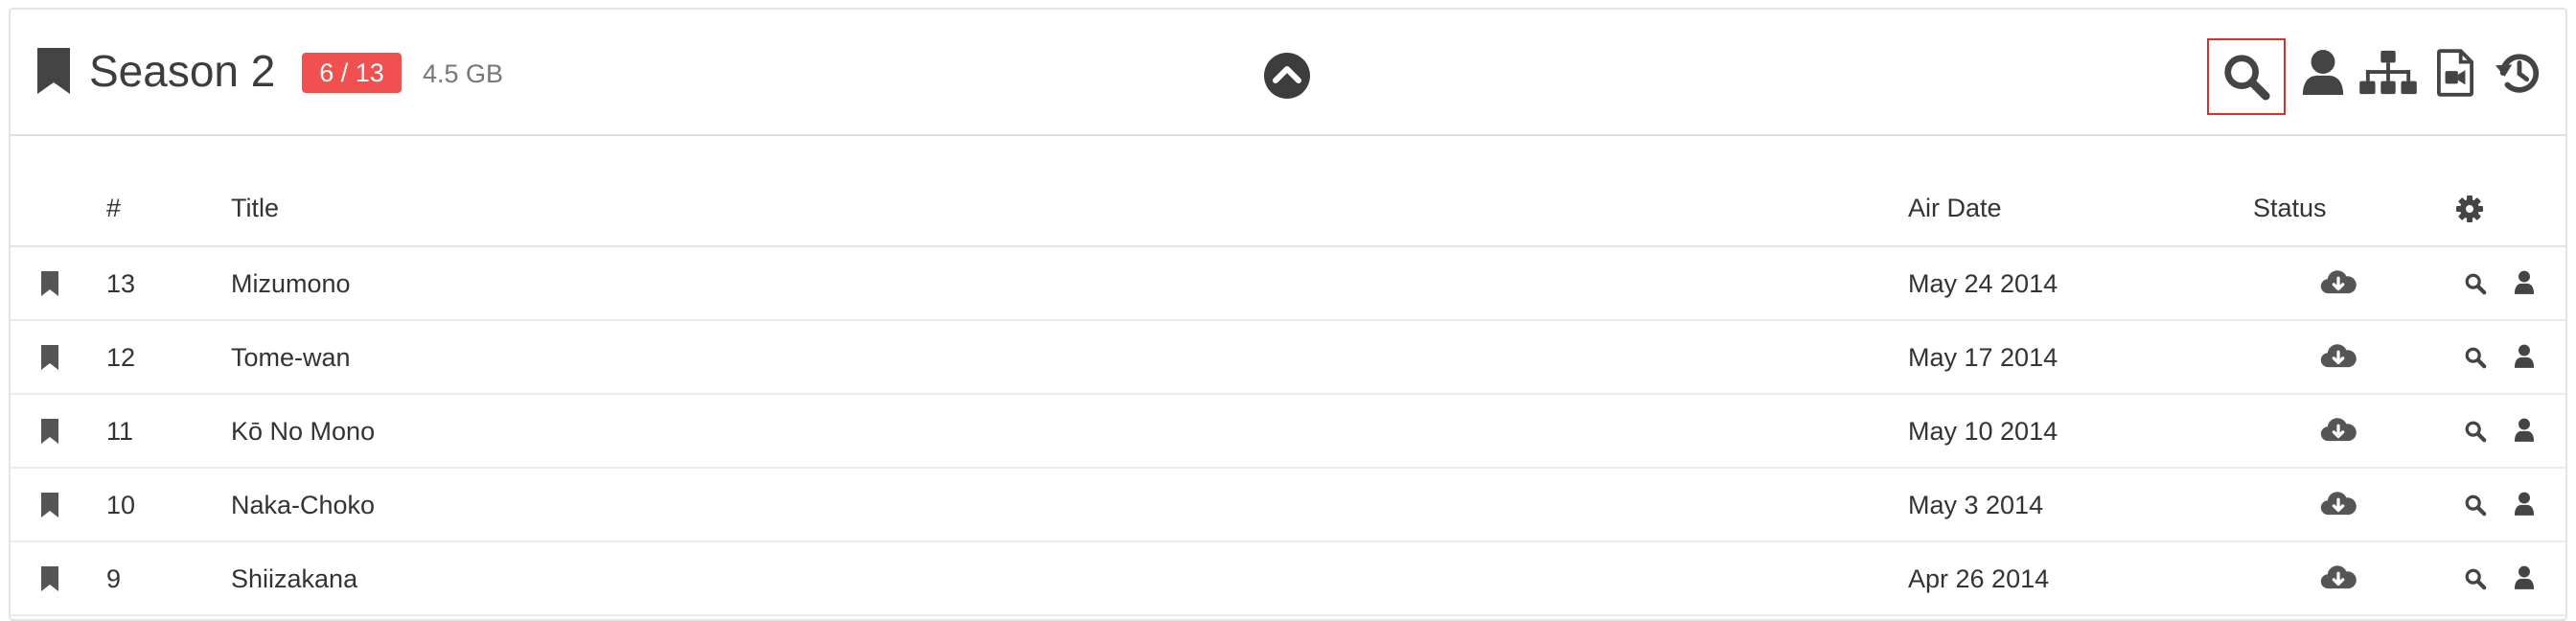 The image size is (2576, 621). I want to click on episode-air-date: May 3 2014, so click(1976, 505).